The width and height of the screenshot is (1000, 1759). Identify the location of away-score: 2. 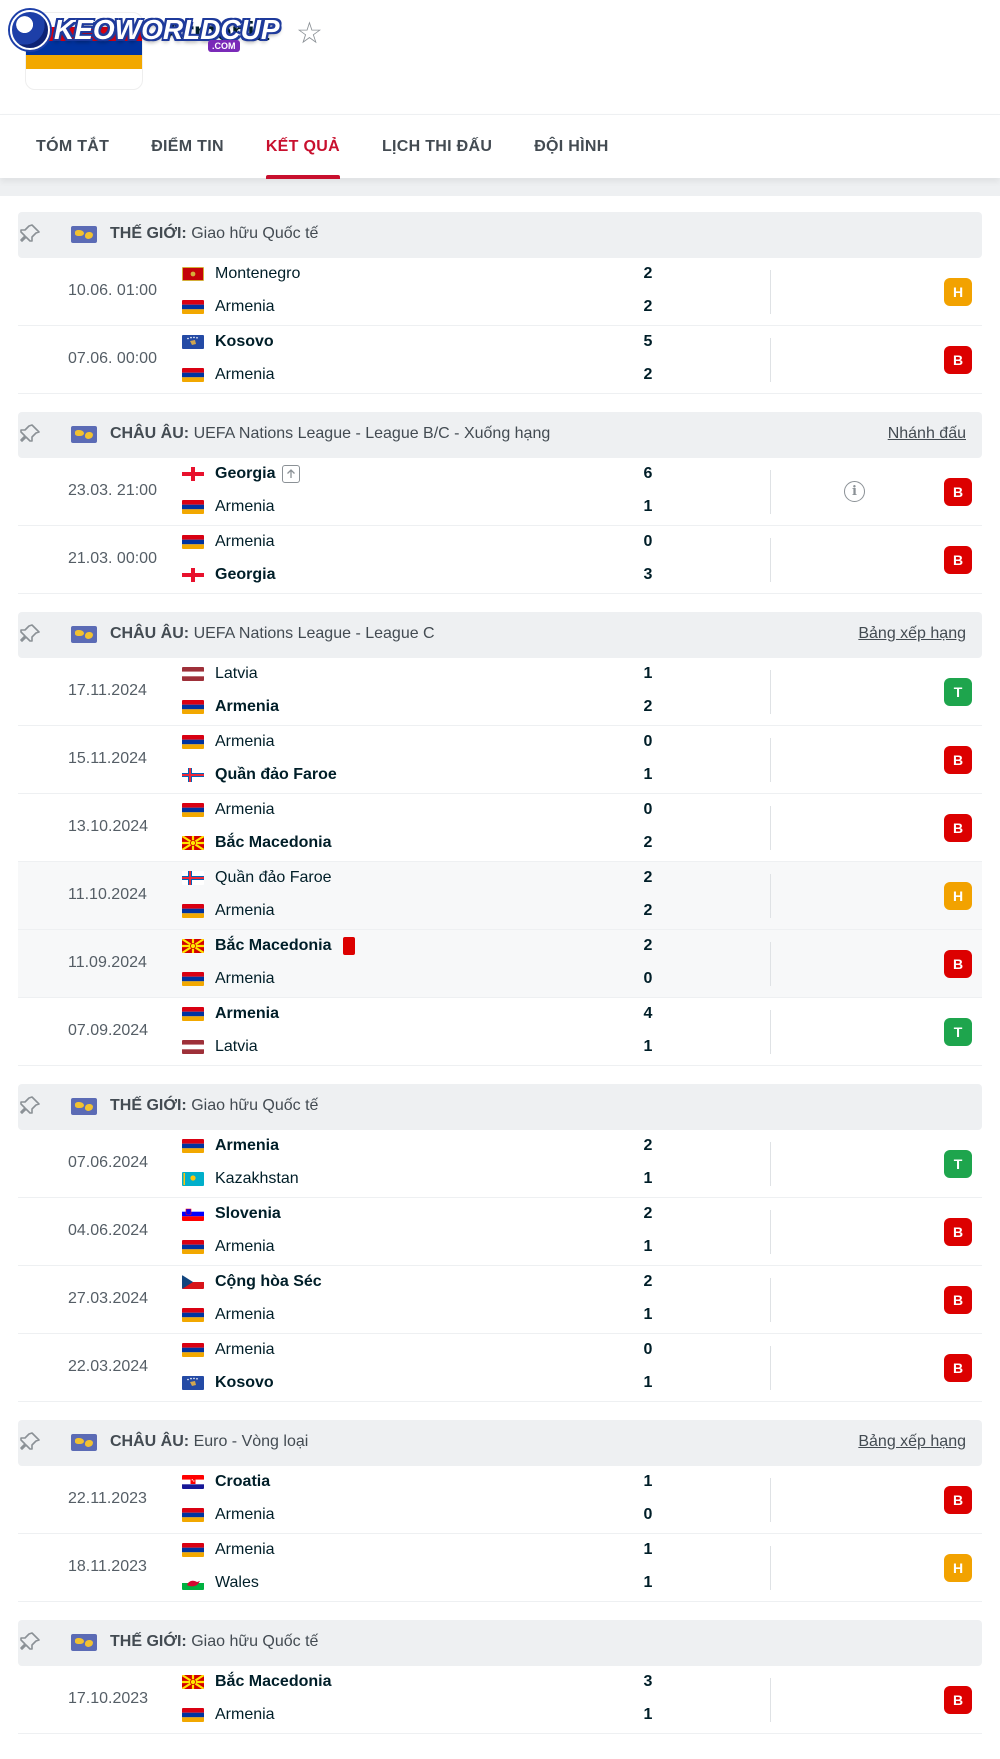
(648, 306).